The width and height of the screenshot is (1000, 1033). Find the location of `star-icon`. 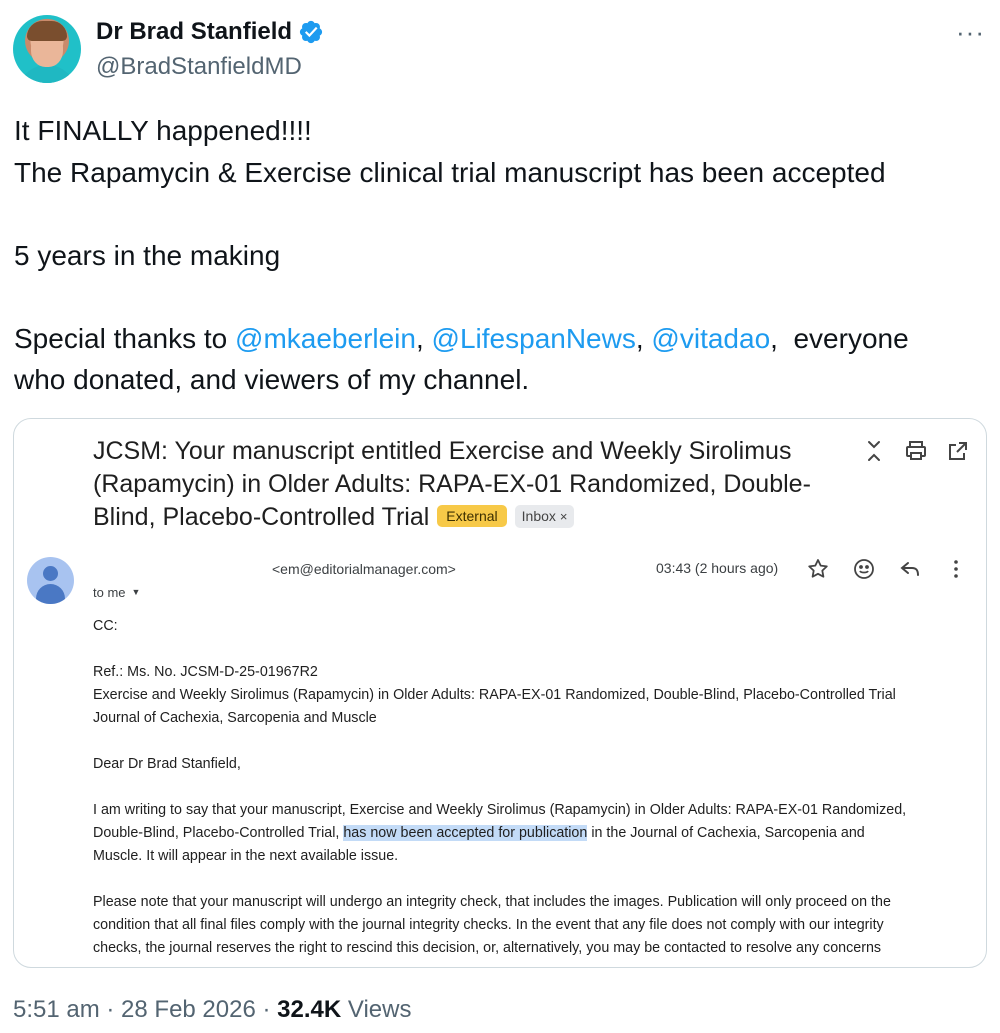

star-icon is located at coordinates (818, 568).